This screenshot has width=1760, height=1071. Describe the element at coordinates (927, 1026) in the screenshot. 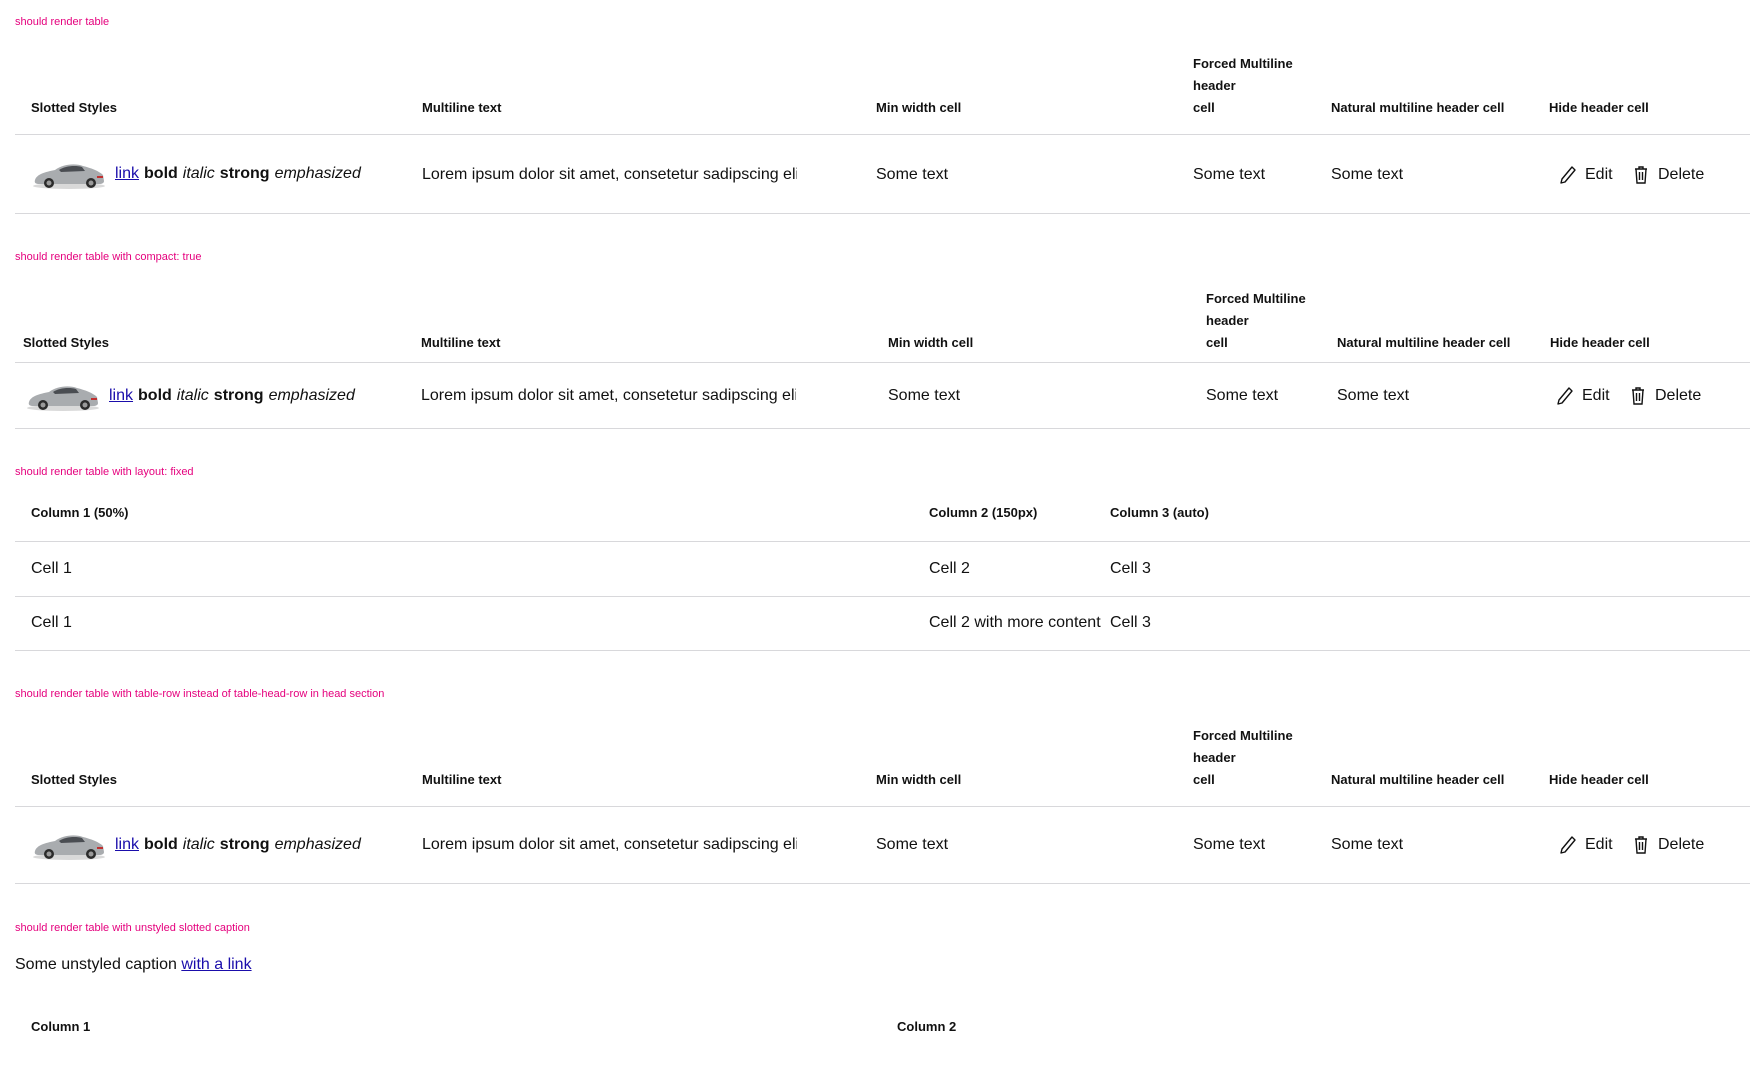

I see `header-column-2: Column 2` at that location.